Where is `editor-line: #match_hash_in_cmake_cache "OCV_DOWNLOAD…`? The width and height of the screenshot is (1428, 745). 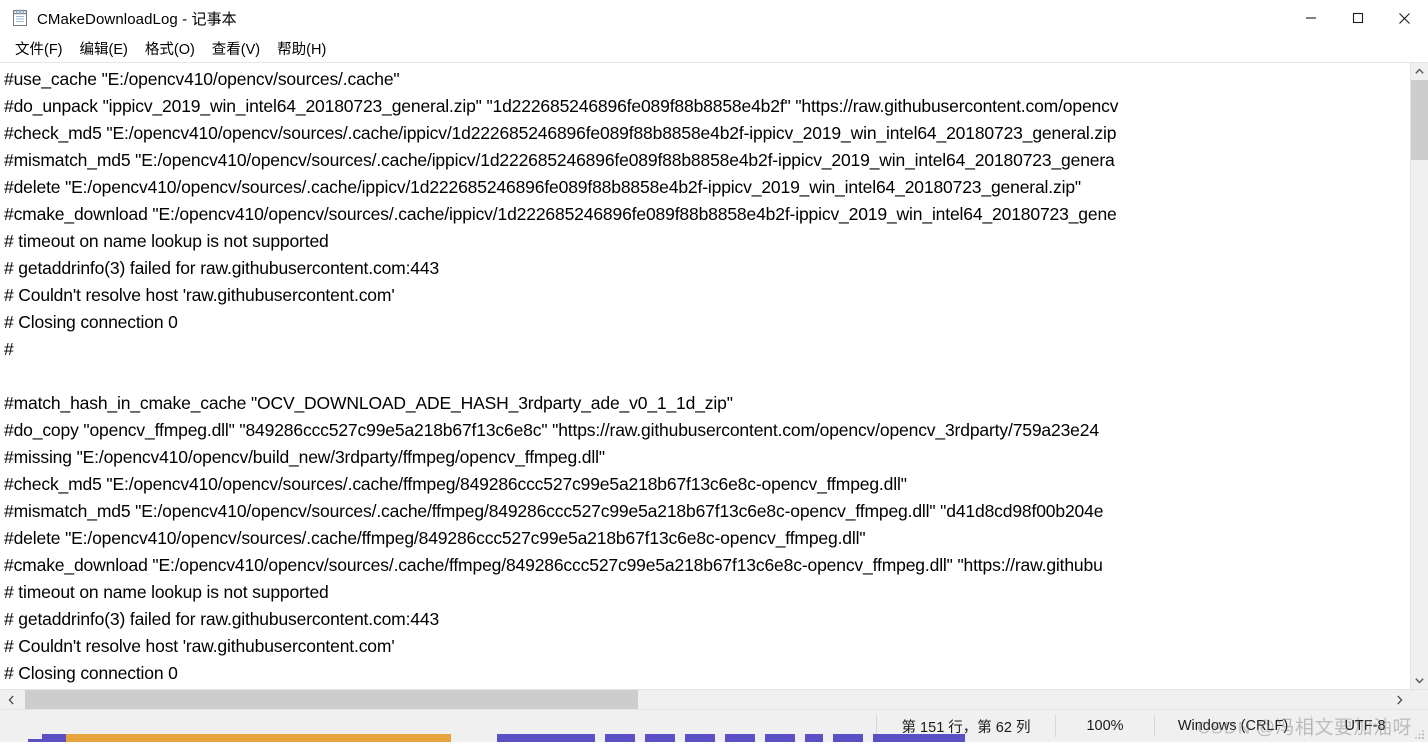 editor-line: #match_hash_in_cmake_cache "OCV_DOWNLOAD… is located at coordinates (368, 403).